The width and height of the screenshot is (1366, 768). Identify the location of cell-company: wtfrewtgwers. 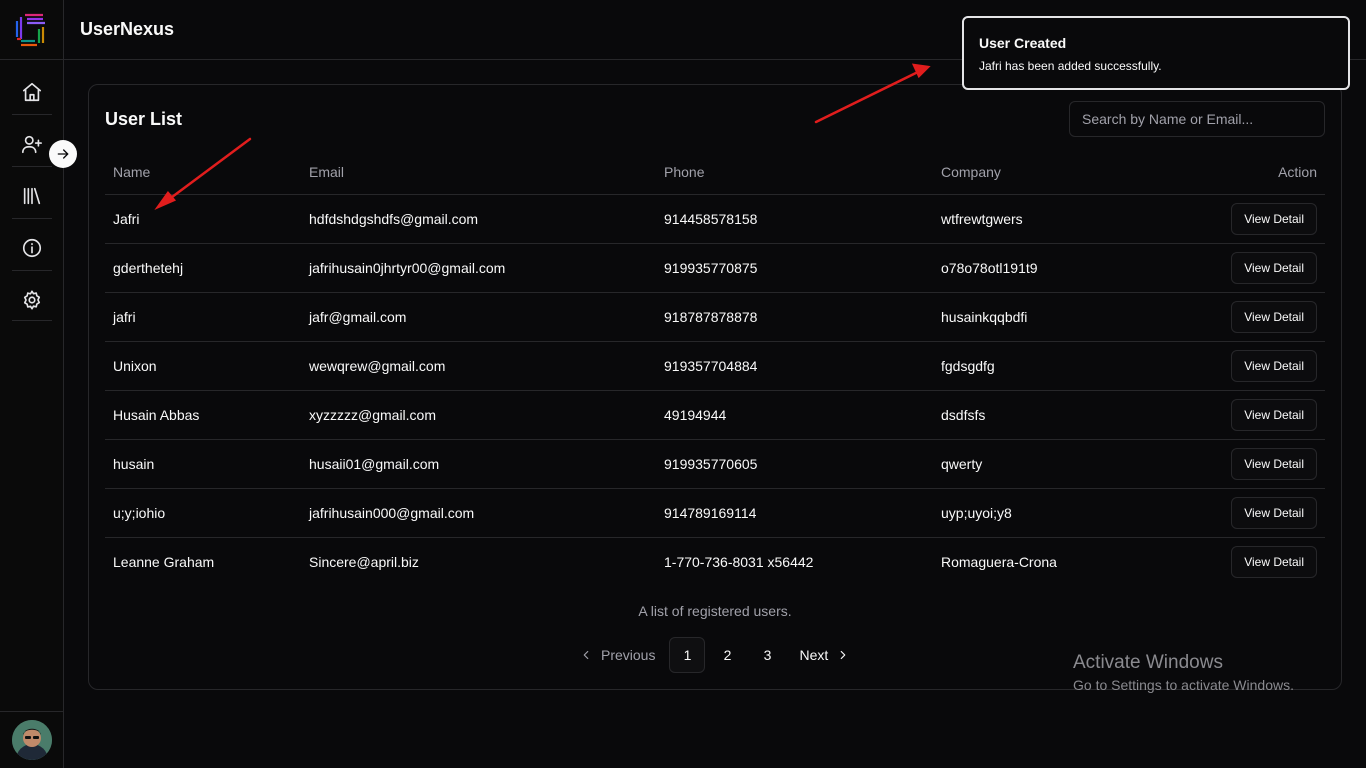
(1044, 219).